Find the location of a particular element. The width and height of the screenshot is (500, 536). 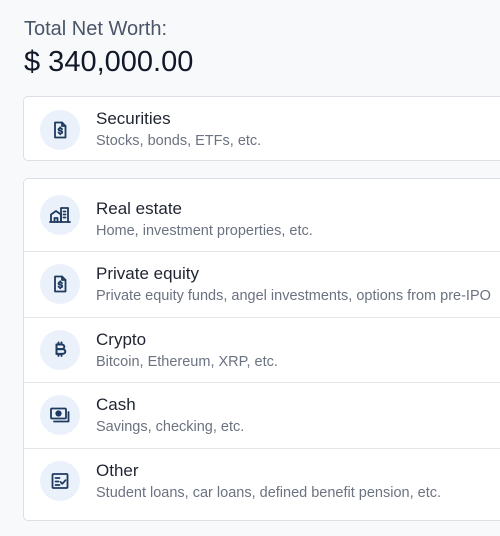

bitcoin-icon is located at coordinates (60, 349).